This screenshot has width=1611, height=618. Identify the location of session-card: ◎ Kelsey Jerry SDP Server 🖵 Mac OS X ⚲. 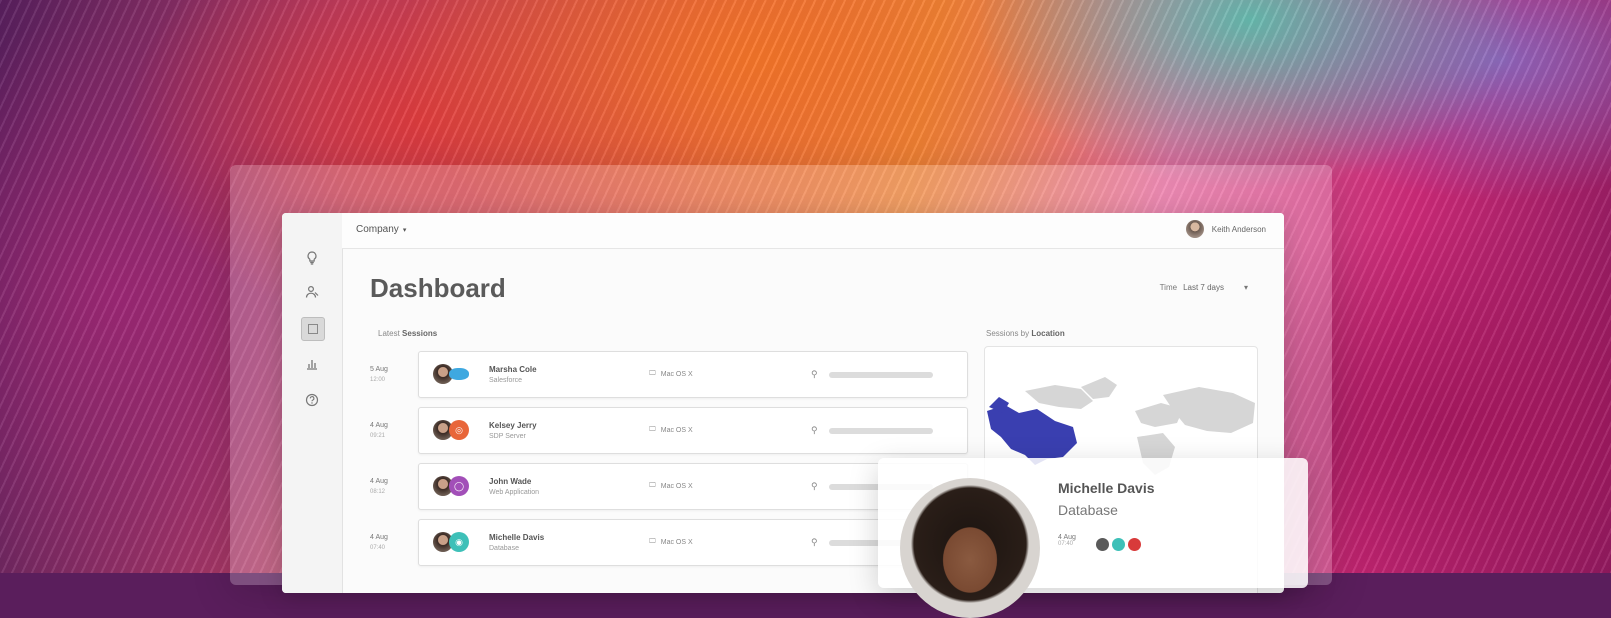
(693, 430).